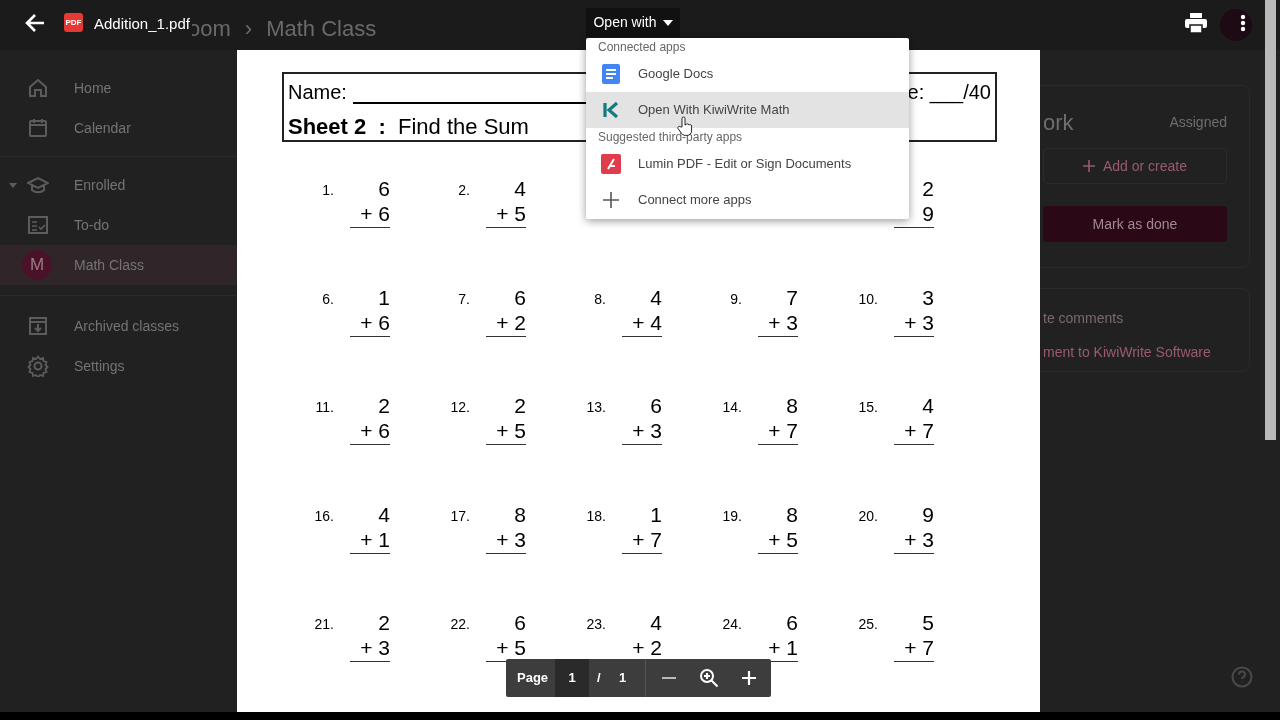 This screenshot has width=1280, height=720. What do you see at coordinates (408, 127) in the screenshot?
I see `sheet-title: Sheet 2 : Find the Sum` at bounding box center [408, 127].